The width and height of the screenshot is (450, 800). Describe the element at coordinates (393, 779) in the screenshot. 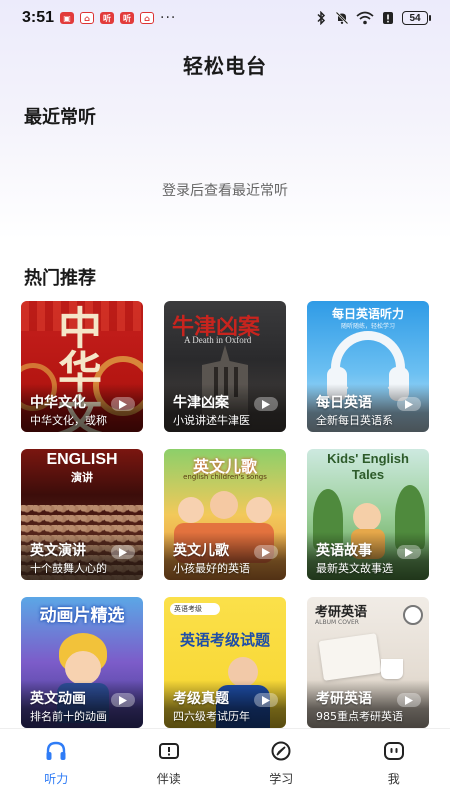

I see `tab-label: 我` at that location.